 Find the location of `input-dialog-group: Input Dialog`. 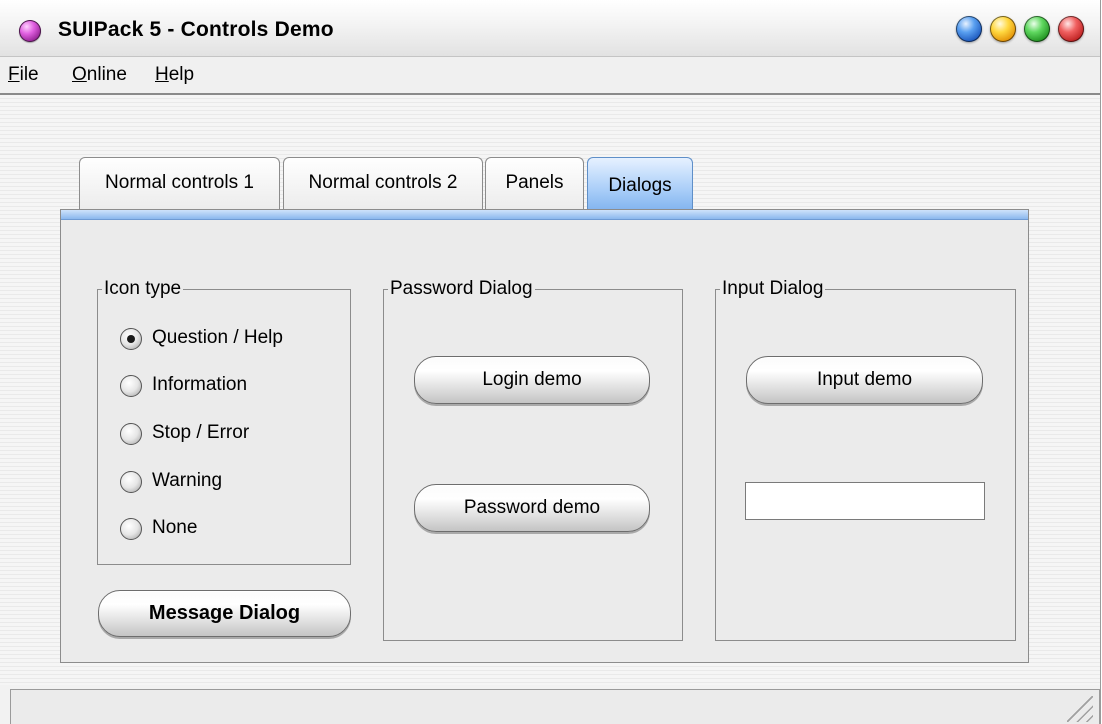

input-dialog-group: Input Dialog is located at coordinates (865, 459).